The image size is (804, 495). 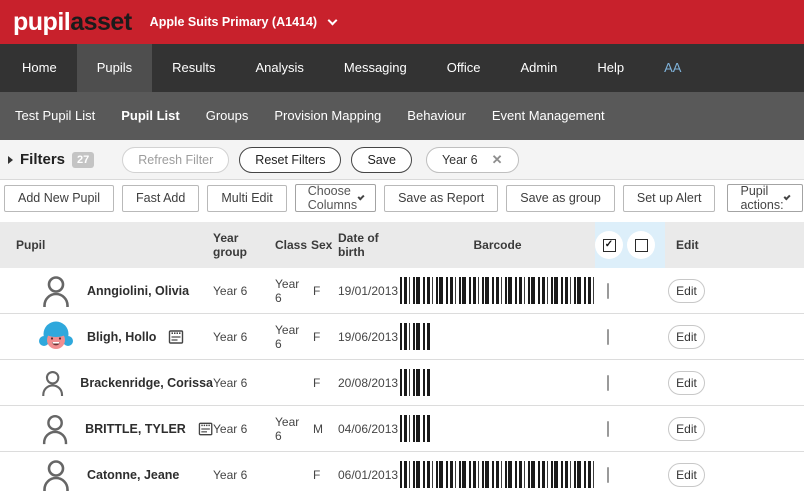 I want to click on subnav-item-groups: Groups, so click(x=227, y=116).